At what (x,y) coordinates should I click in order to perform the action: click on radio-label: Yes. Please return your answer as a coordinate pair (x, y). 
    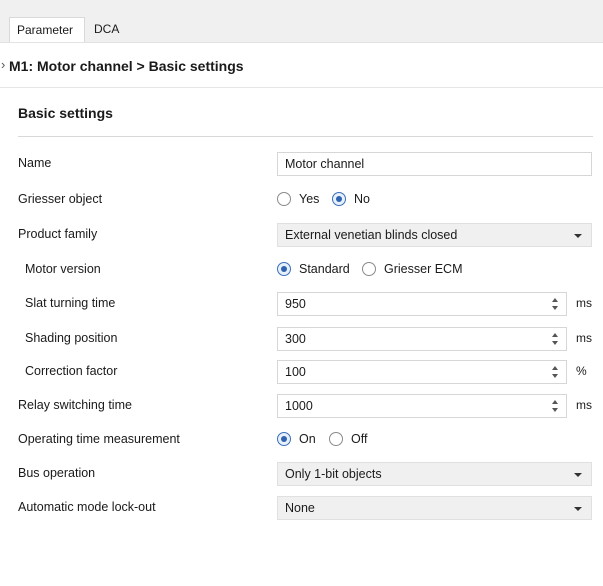
    Looking at the image, I should click on (309, 199).